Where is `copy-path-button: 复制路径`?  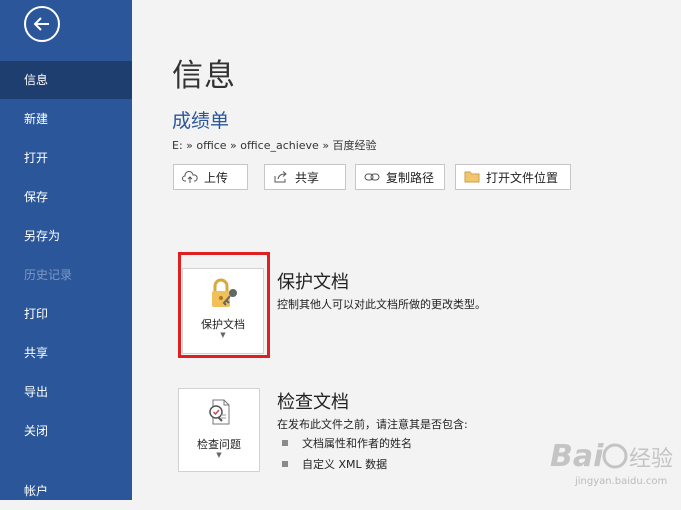 copy-path-button: 复制路径 is located at coordinates (400, 177).